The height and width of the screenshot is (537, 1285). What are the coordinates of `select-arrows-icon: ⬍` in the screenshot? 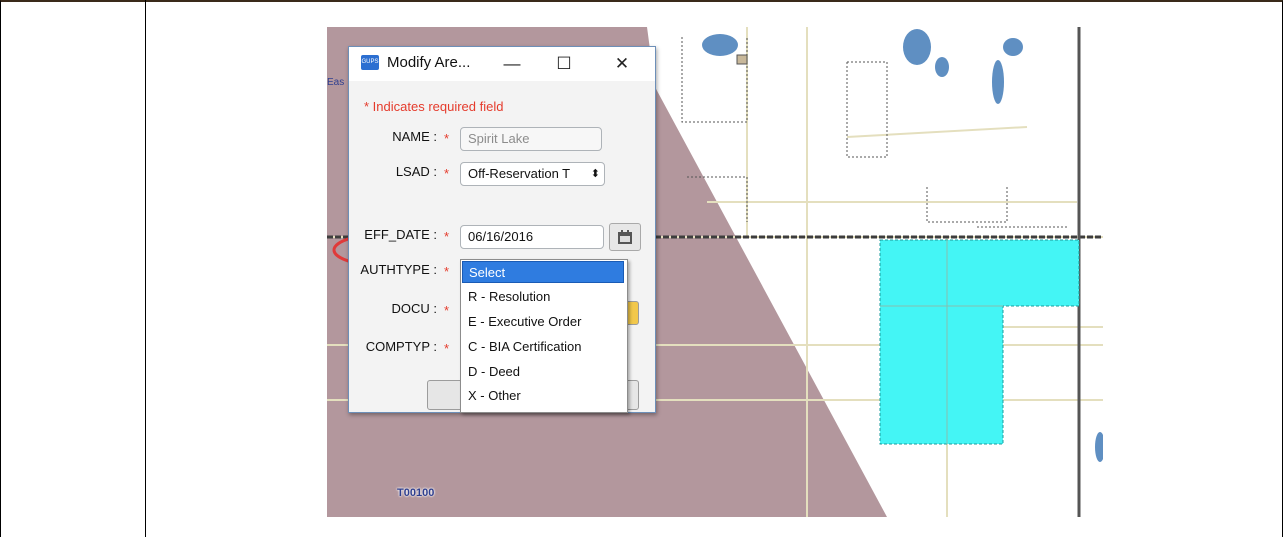 It's located at (595, 174).